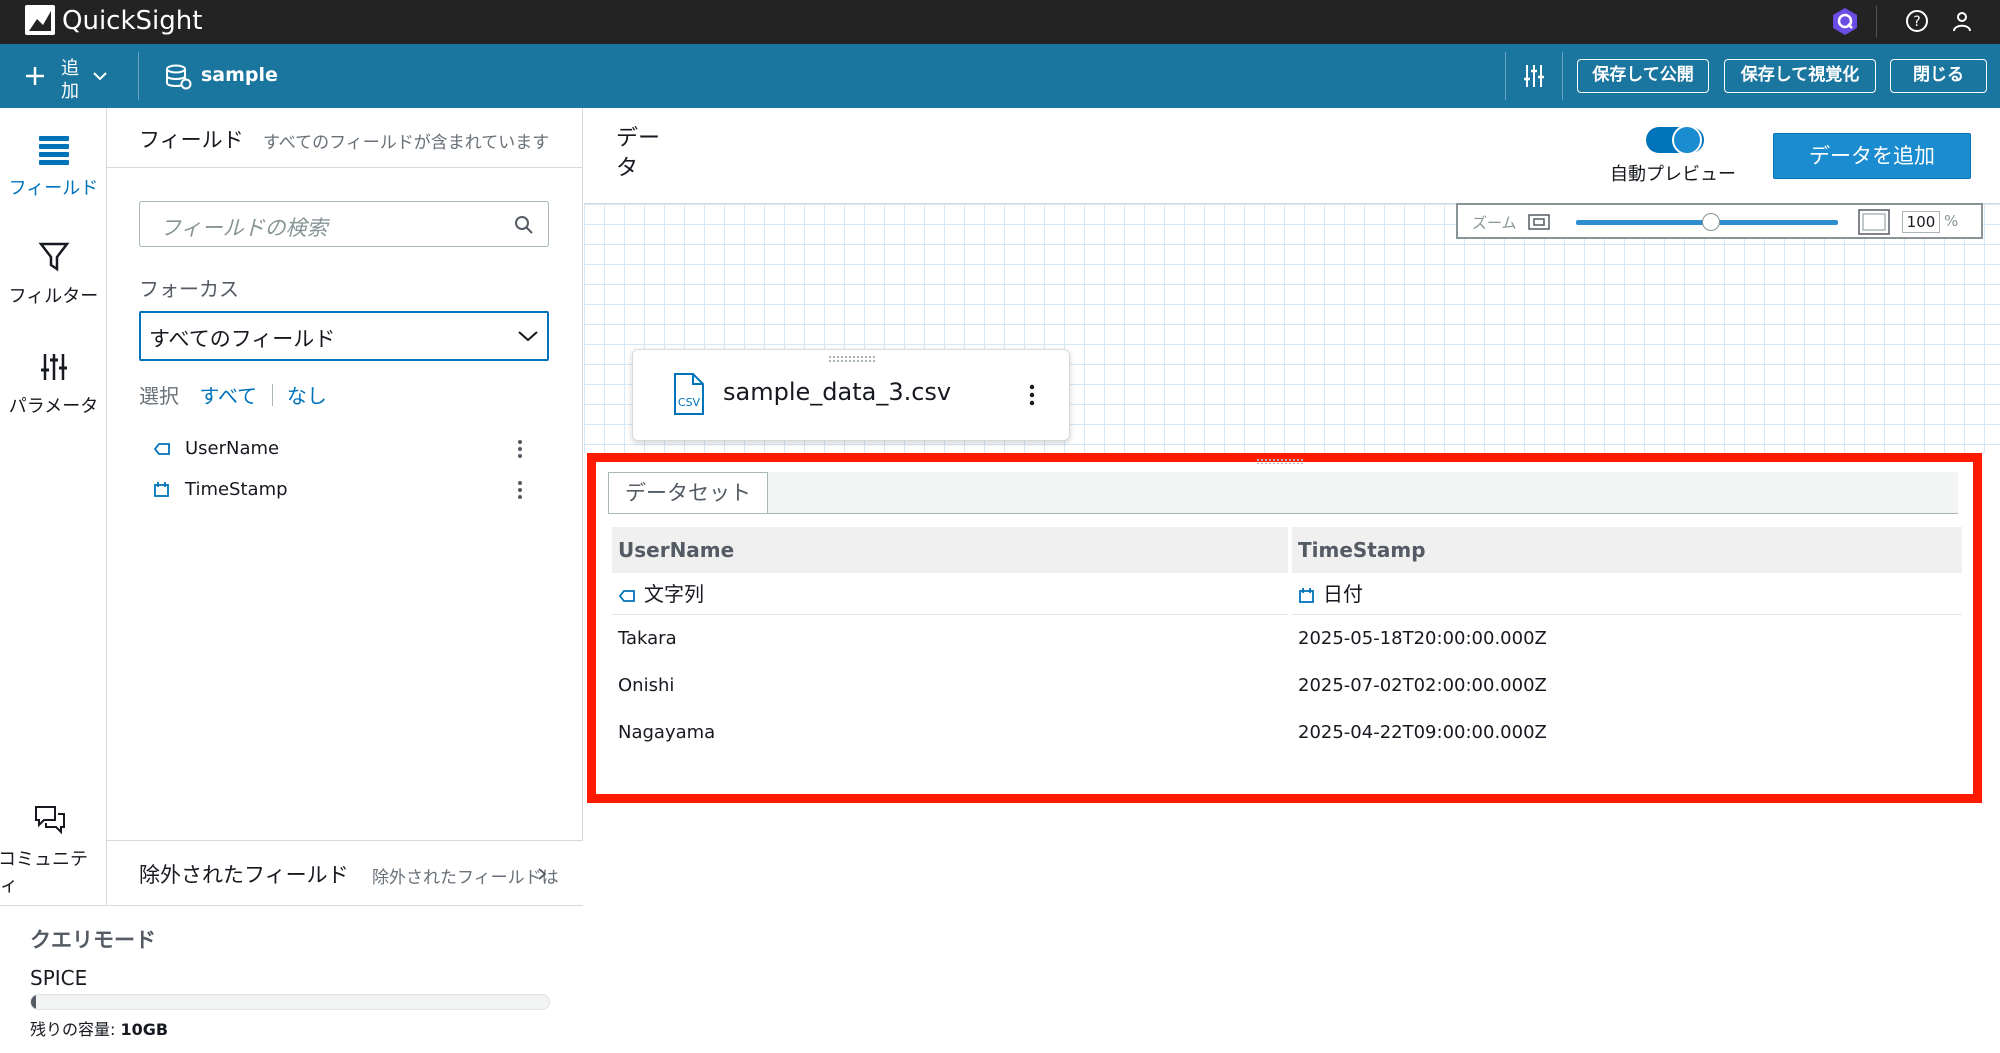 The height and width of the screenshot is (1053, 2000). What do you see at coordinates (189, 289) in the screenshot?
I see `focus-label: フォーカス` at bounding box center [189, 289].